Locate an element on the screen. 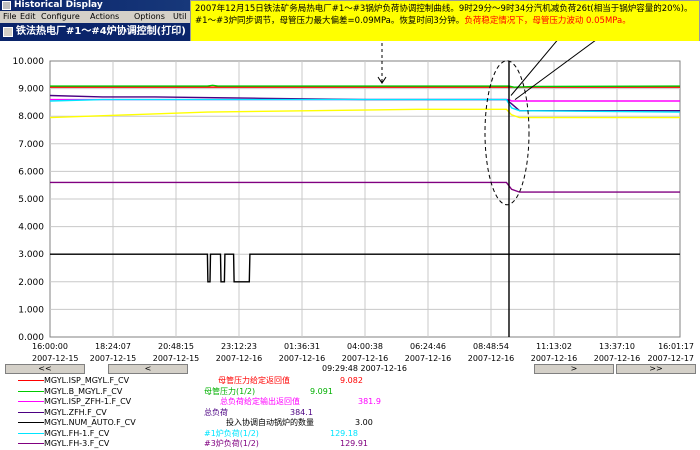 The width and height of the screenshot is (700, 450). legend-row: MGYL.NUM_AUTO.F_CV 投入协调自动锅炉的数量 3.00 is located at coordinates (350, 422).